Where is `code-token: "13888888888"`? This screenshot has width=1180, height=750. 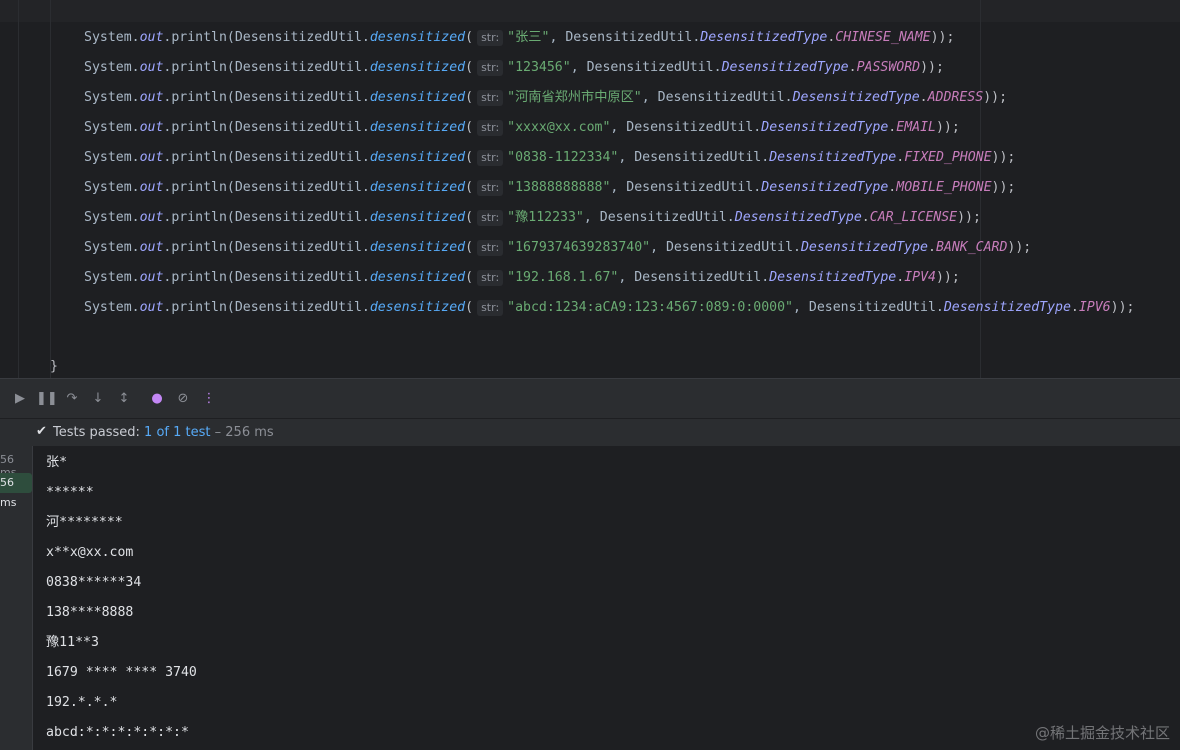
code-token: "13888888888" is located at coordinates (559, 187).